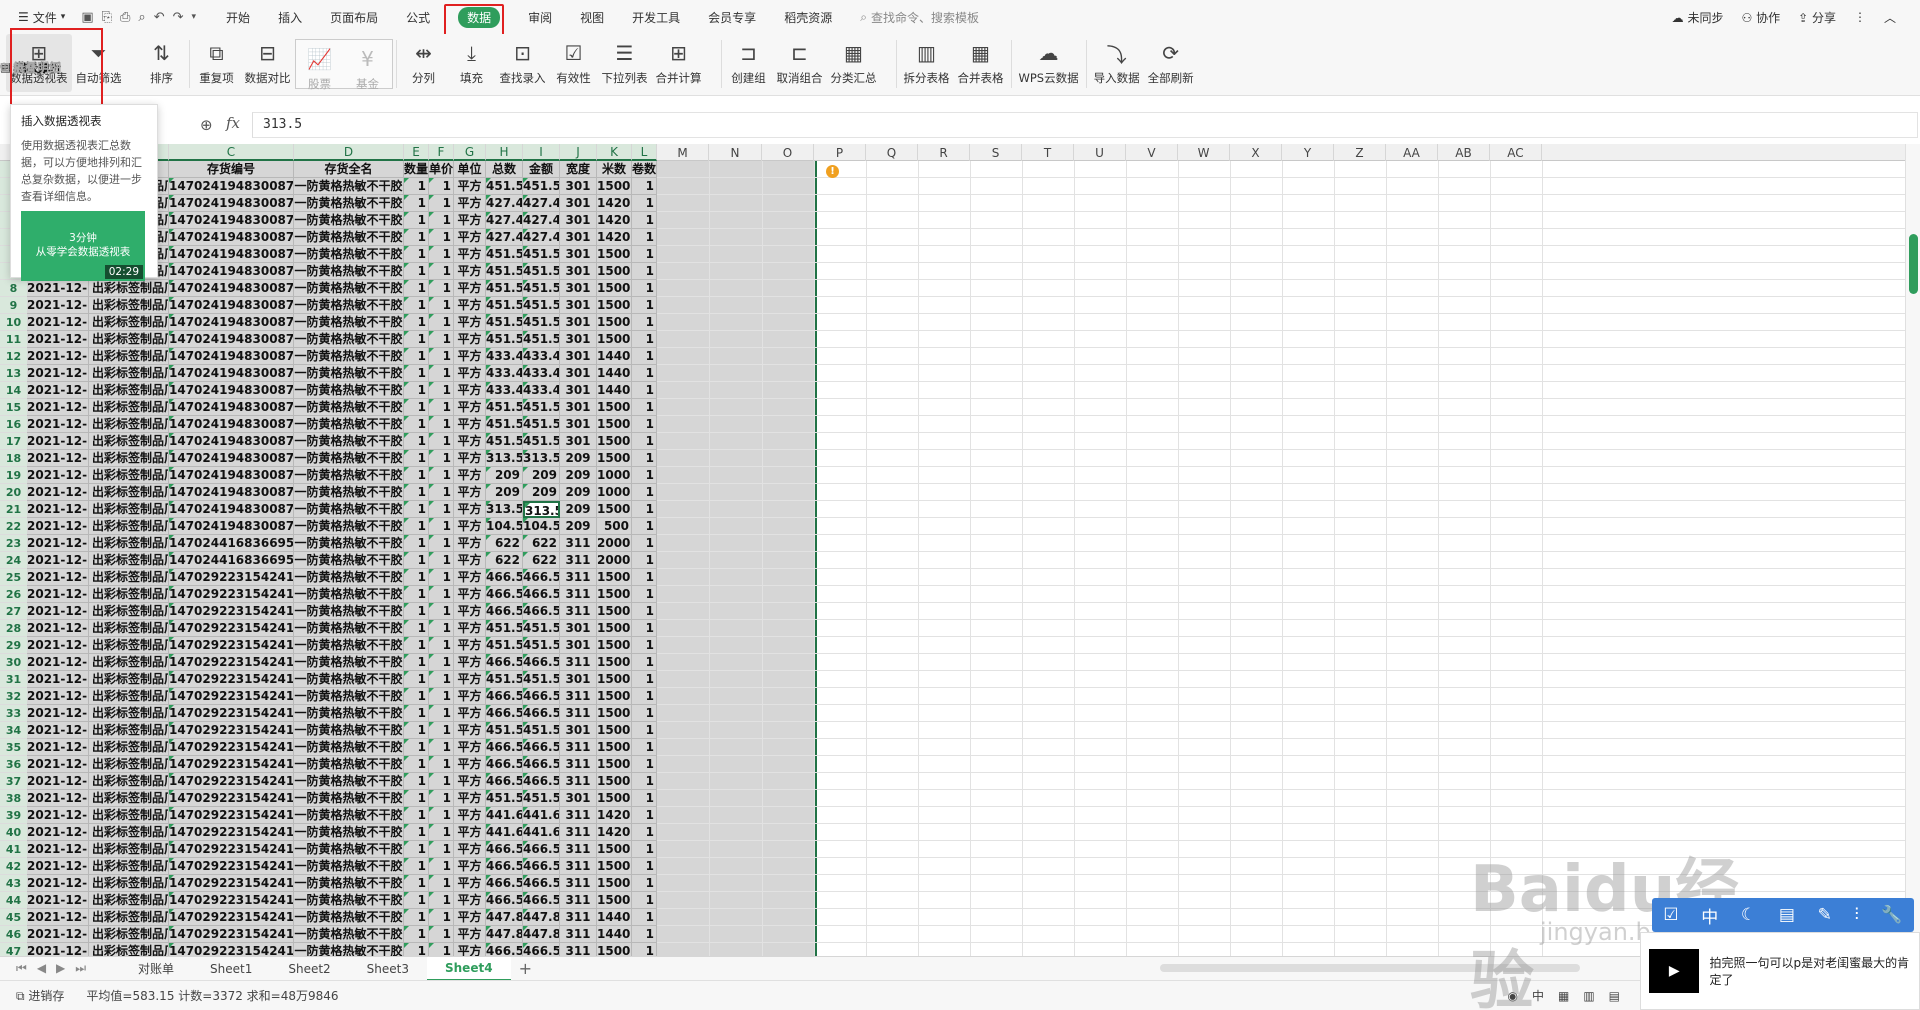 The width and height of the screenshot is (1920, 1010). What do you see at coordinates (80, 968) in the screenshot?
I see `last-sheet-icon: ⏭` at bounding box center [80, 968].